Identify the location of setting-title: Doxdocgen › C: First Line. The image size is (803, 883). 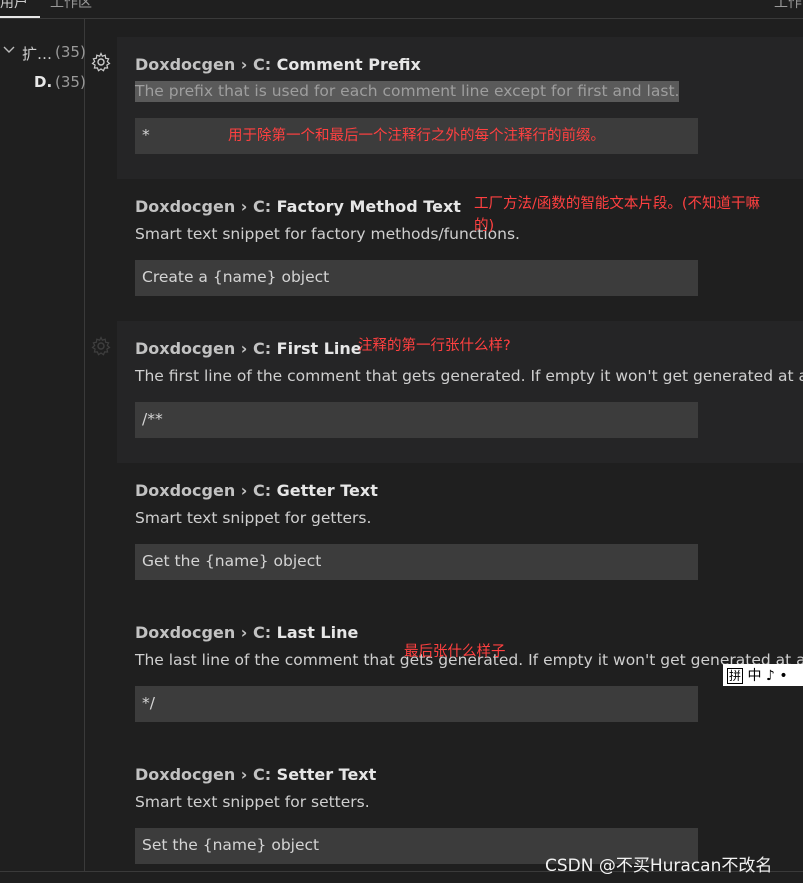
(248, 348).